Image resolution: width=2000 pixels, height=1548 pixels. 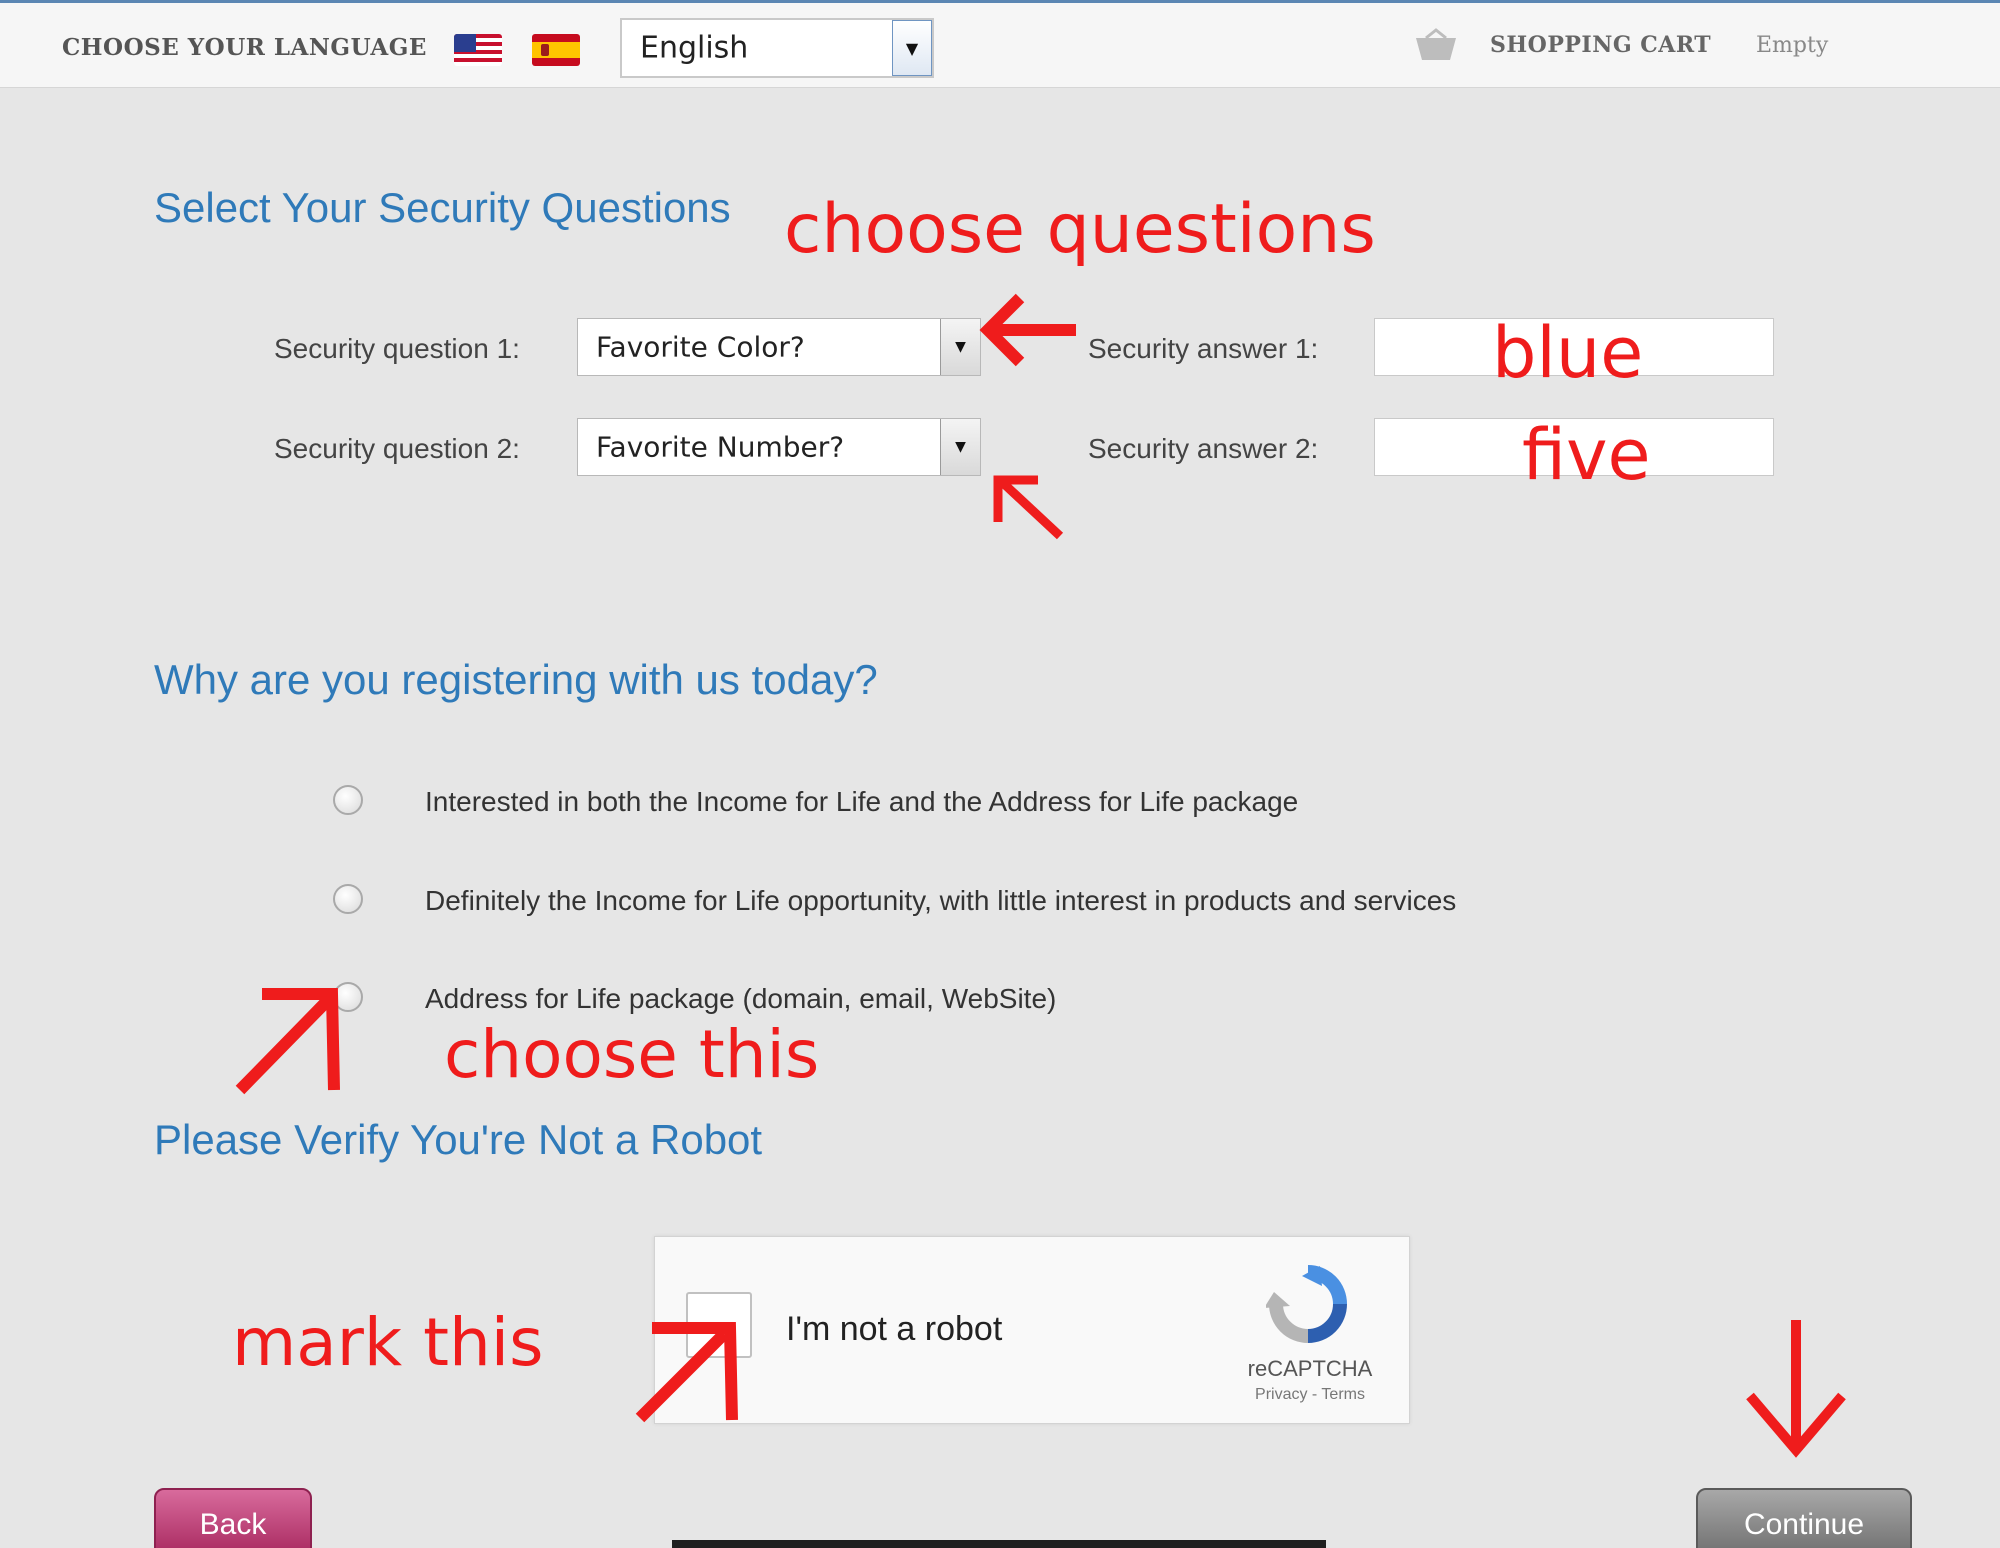 I want to click on registration-option-1-radio, so click(x=348, y=800).